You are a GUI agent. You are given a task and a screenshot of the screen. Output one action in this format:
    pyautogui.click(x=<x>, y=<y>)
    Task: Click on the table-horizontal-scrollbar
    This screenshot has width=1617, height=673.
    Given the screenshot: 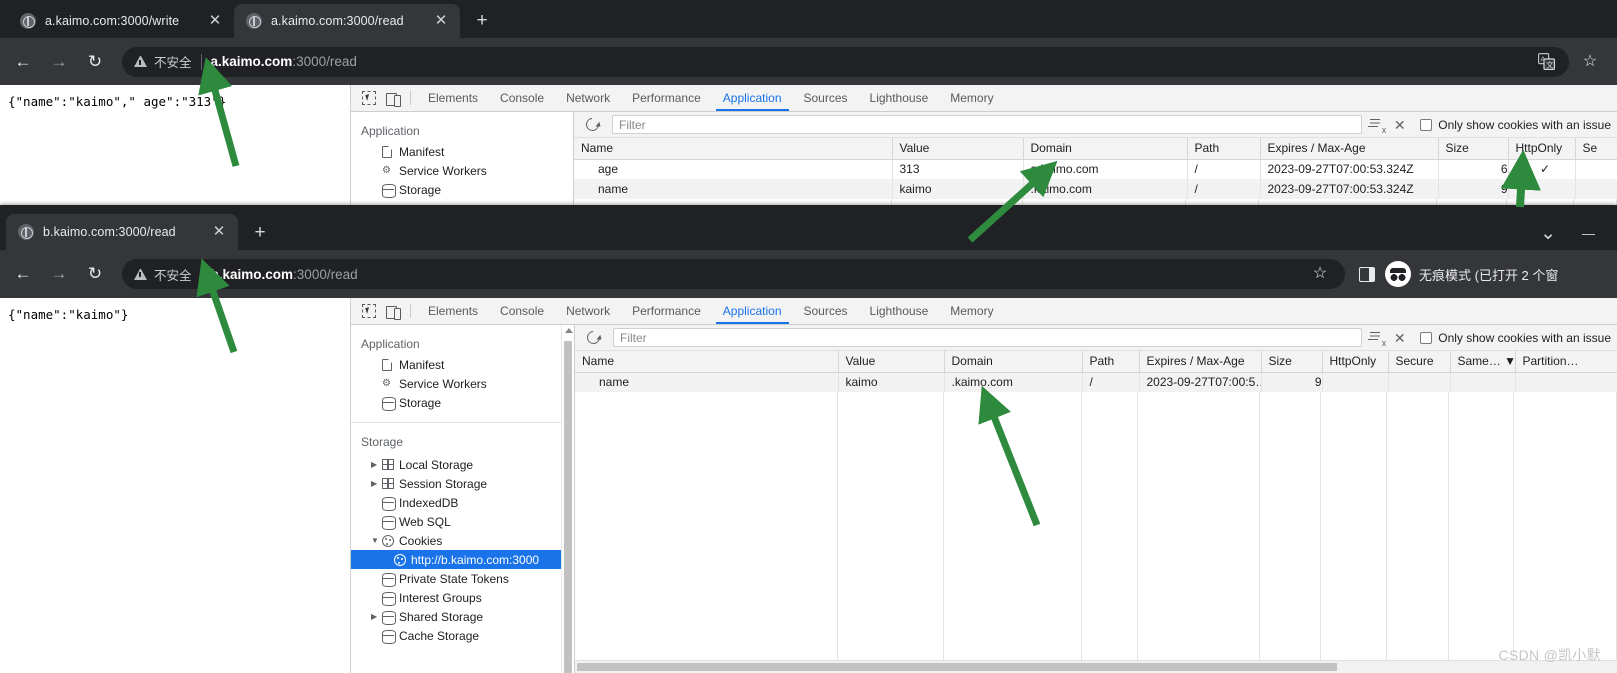 What is the action you would take?
    pyautogui.click(x=1096, y=666)
    